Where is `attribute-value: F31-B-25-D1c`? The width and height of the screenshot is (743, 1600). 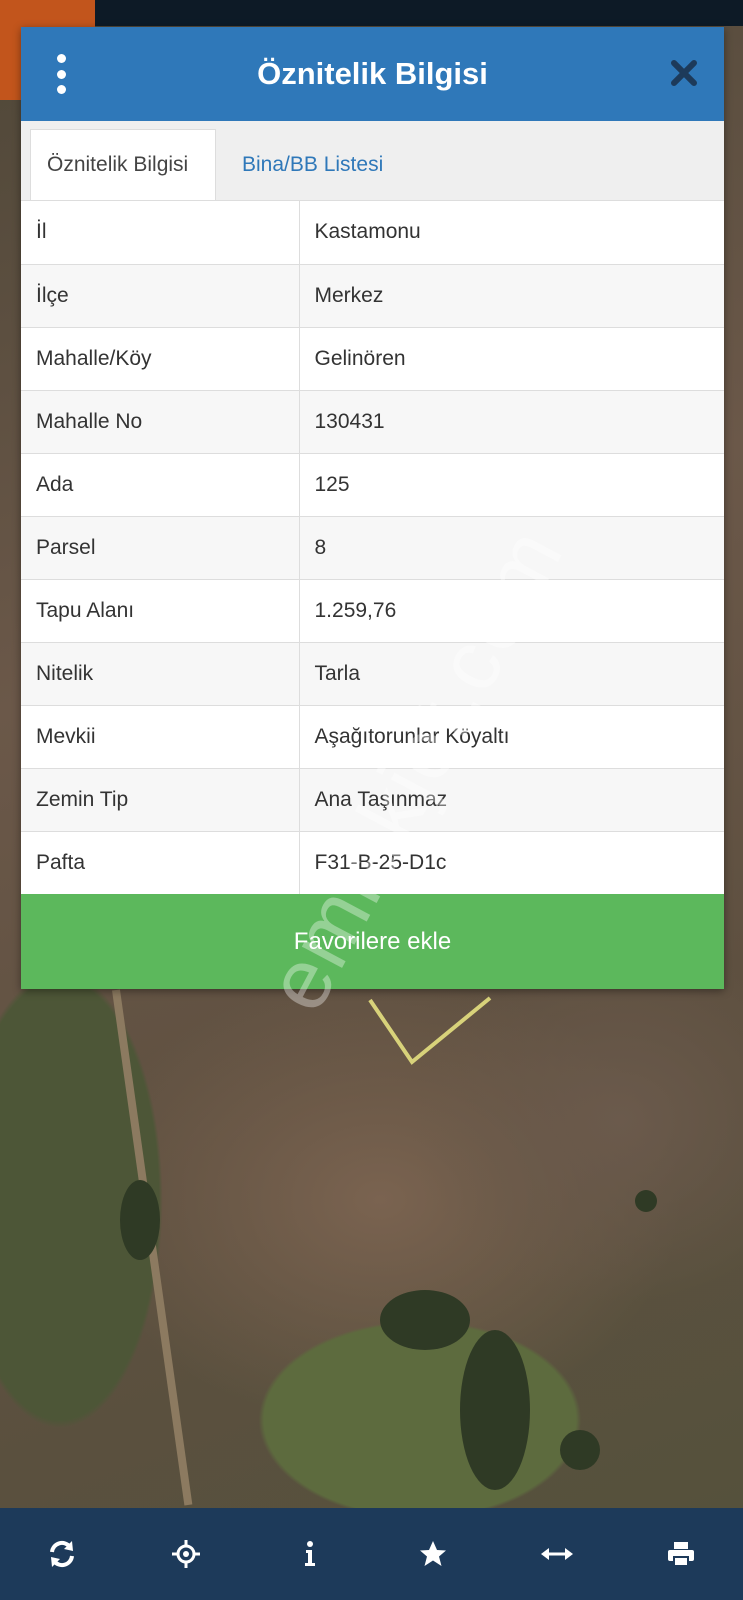 attribute-value: F31-B-25-D1c is located at coordinates (380, 862).